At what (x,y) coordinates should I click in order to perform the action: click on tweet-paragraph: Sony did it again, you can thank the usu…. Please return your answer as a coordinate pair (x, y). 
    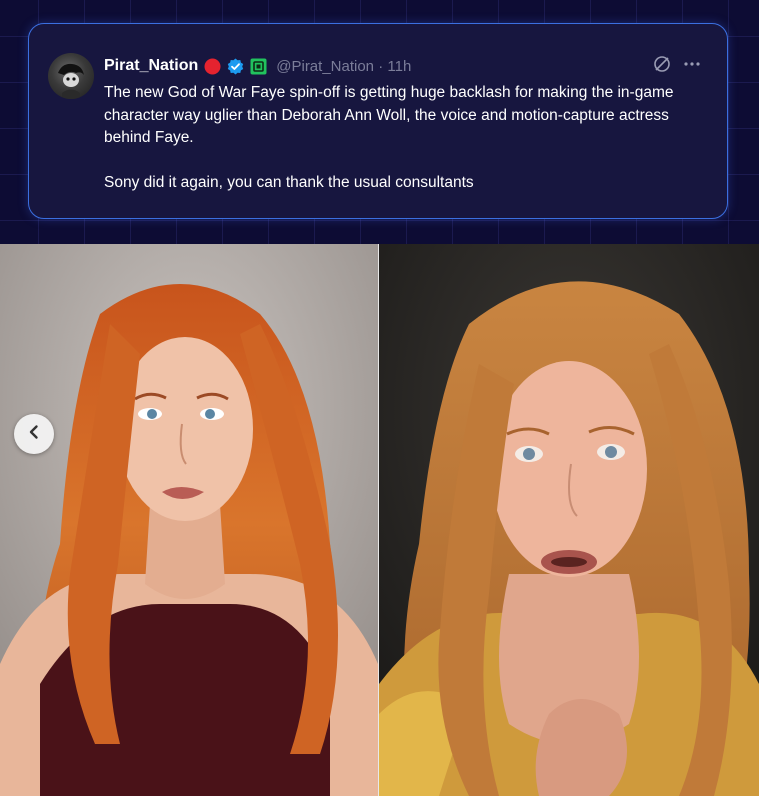
    Looking at the image, I should click on (289, 182).